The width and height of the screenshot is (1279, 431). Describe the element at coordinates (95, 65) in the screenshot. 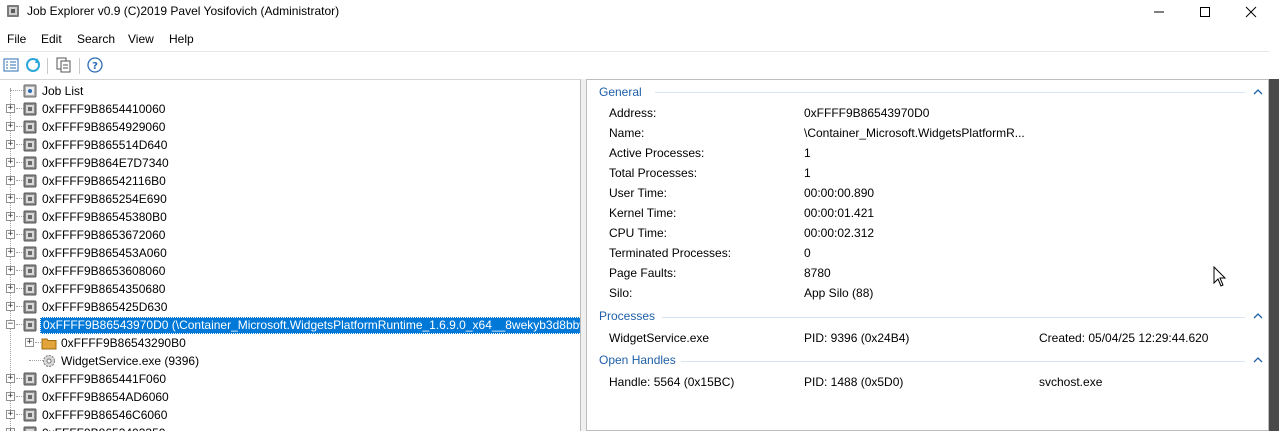

I see `help-icon: ?` at that location.